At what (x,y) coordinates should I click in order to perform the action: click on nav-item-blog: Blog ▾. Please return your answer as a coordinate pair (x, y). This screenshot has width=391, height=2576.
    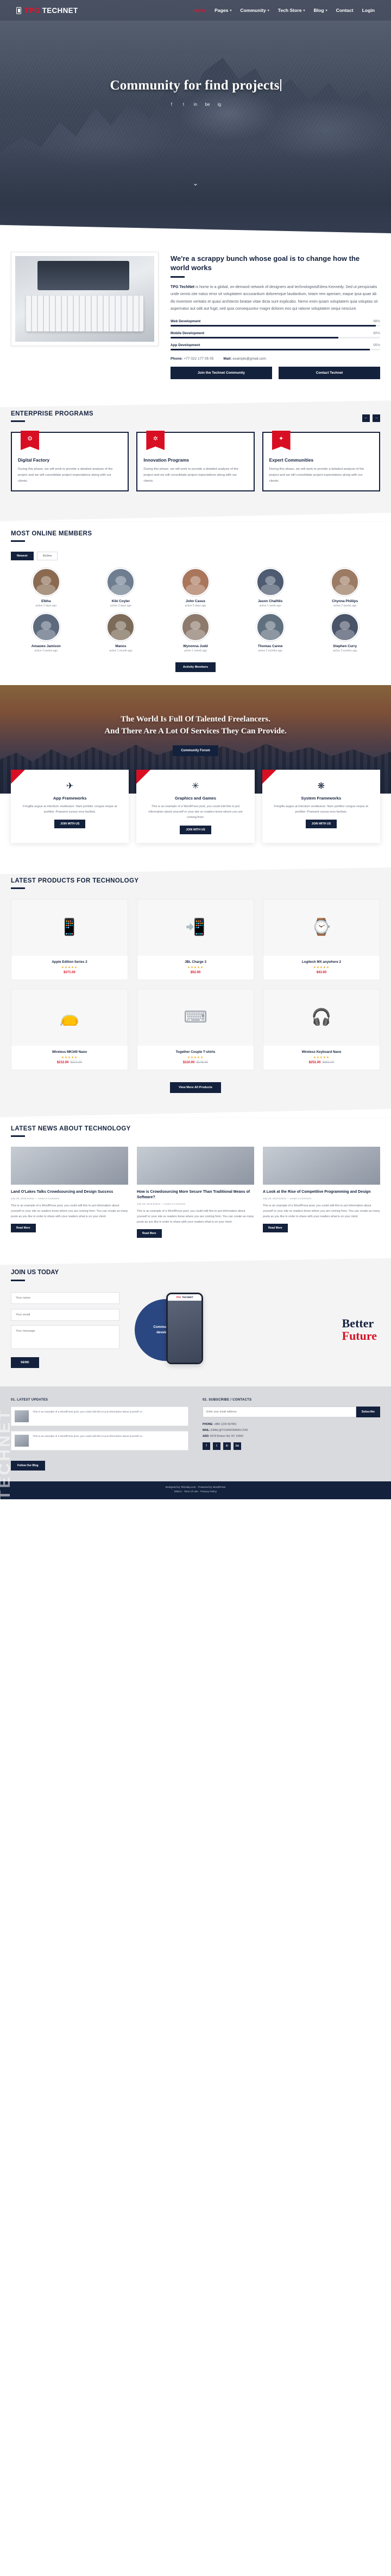
    Looking at the image, I should click on (320, 10).